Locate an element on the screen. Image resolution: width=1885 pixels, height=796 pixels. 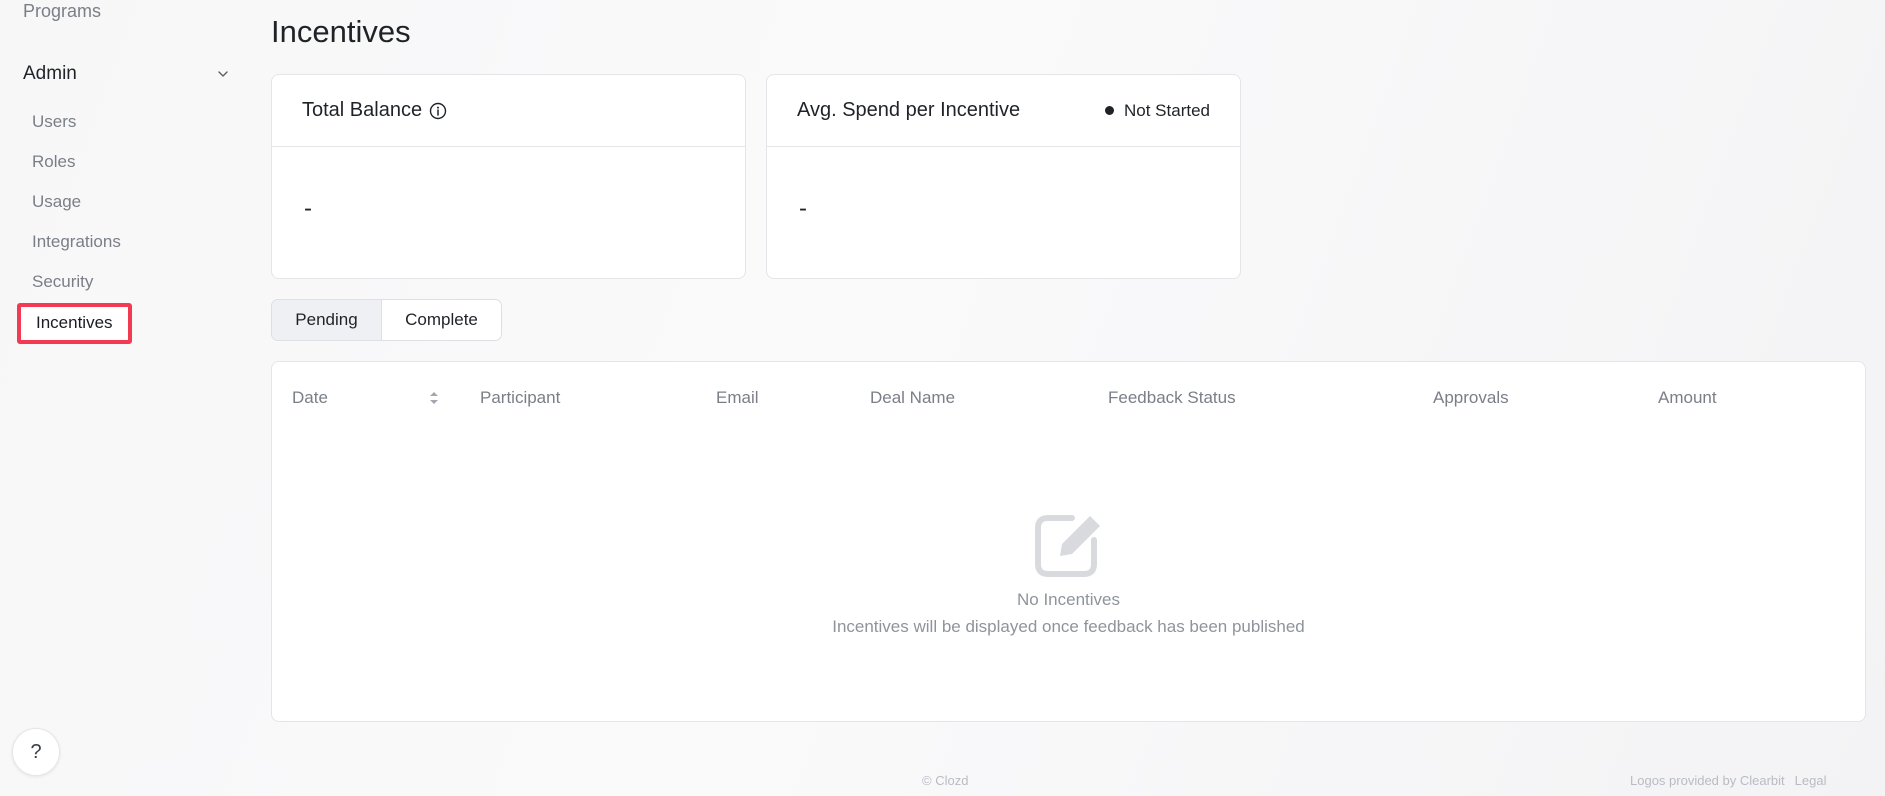
sidebar-section-admin: Admin is located at coordinates (128, 74).